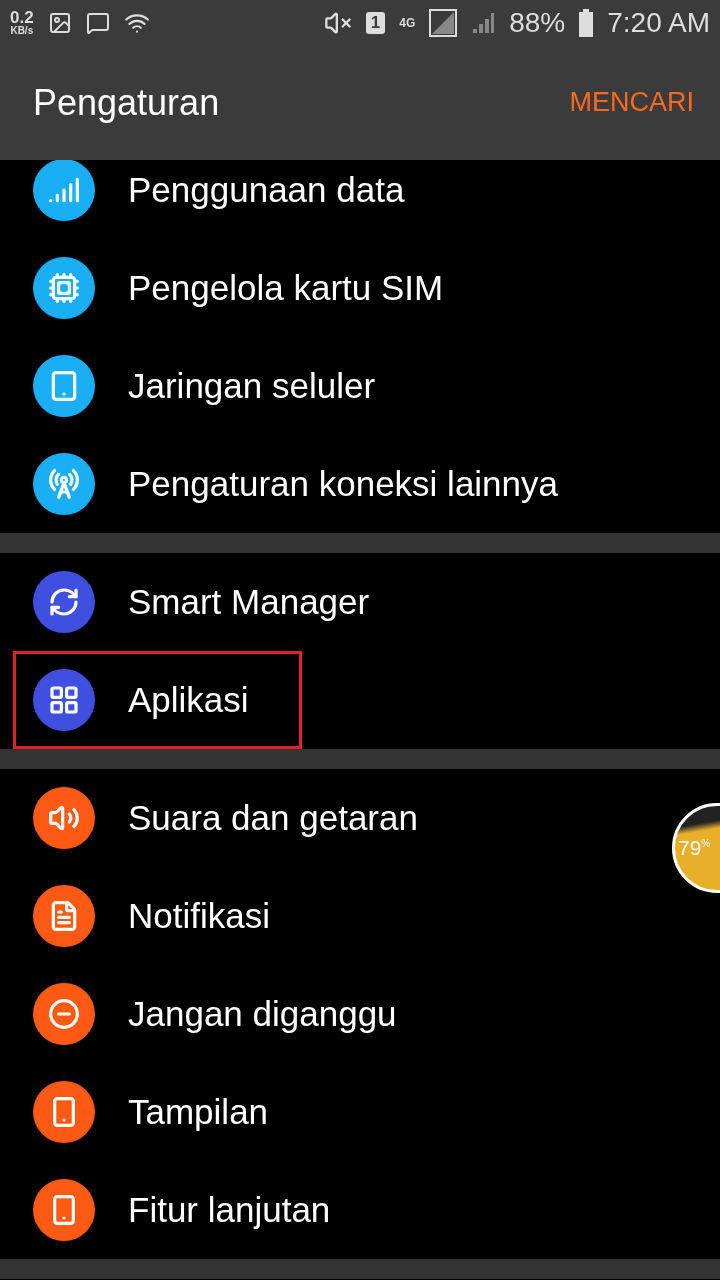  Describe the element at coordinates (375, 22) in the screenshot. I see `sim-slot-badge: 1` at that location.